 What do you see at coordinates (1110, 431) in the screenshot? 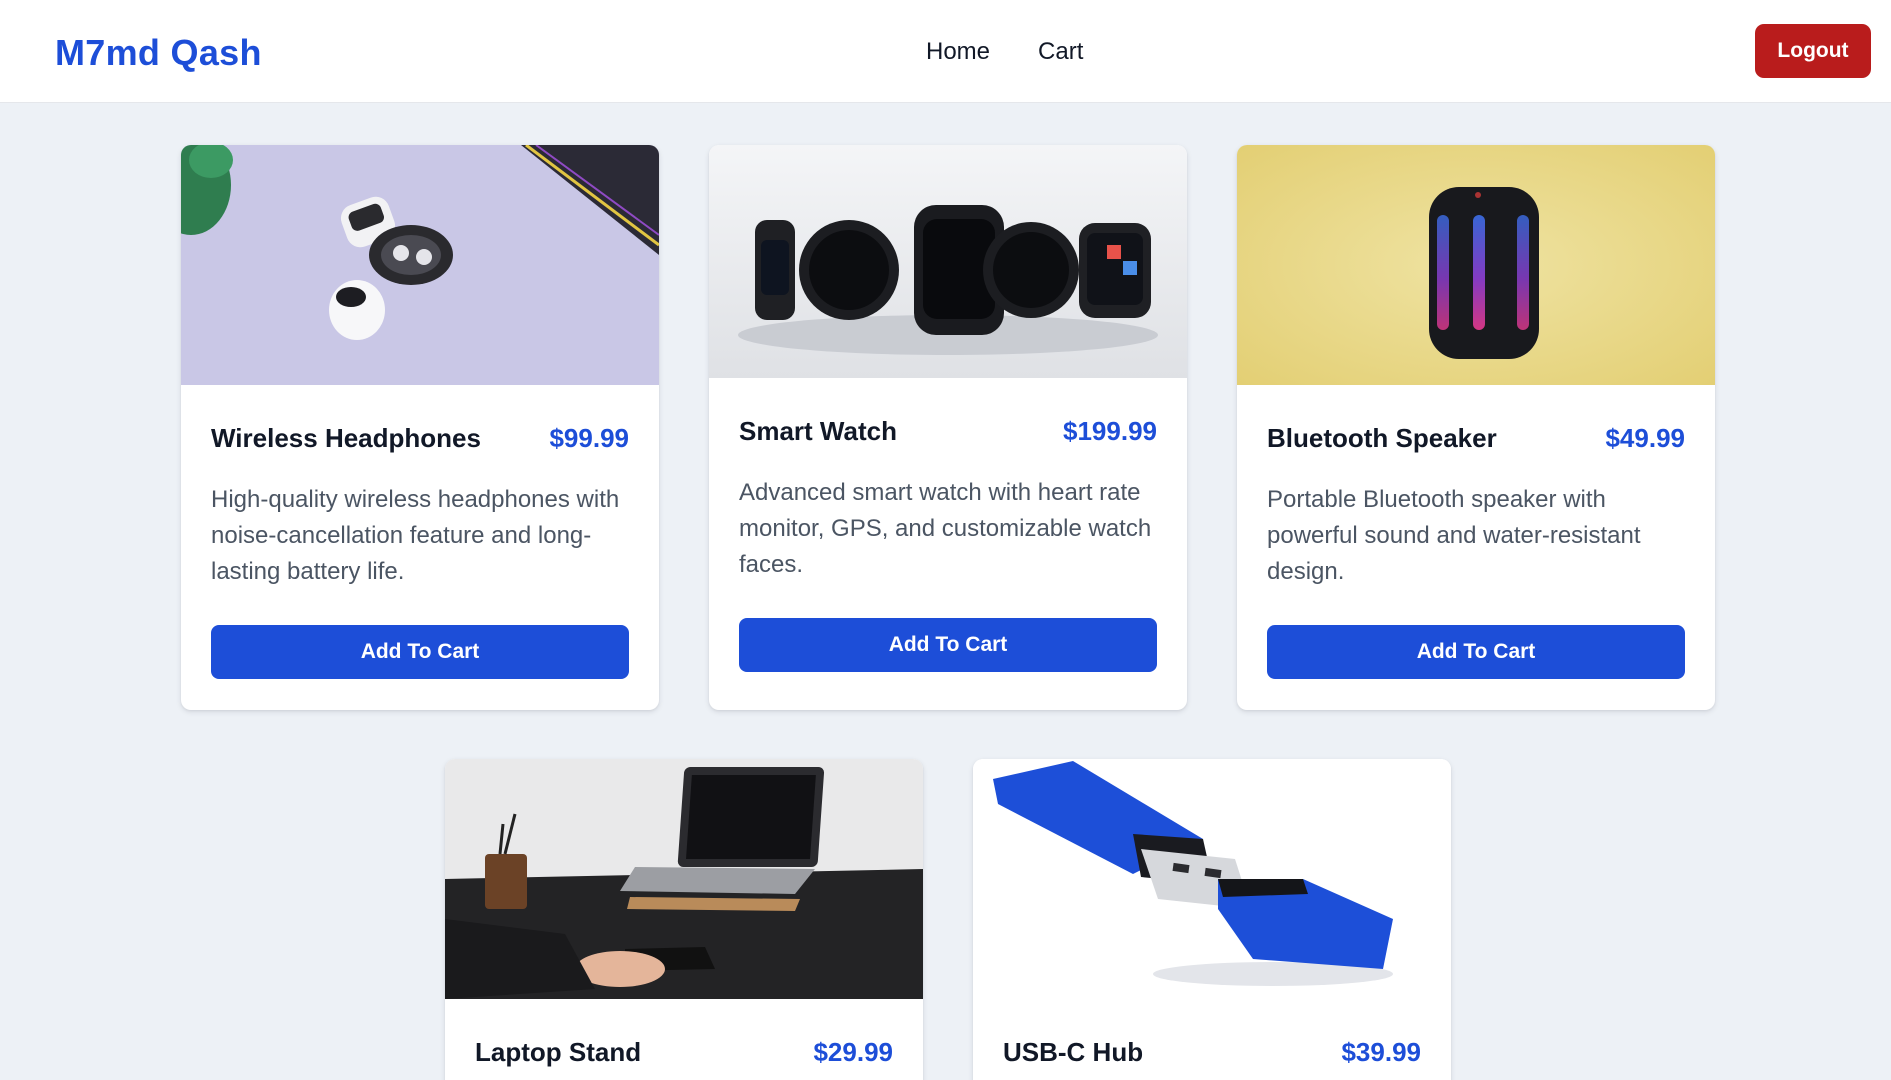
I see `product-price: $199.99` at bounding box center [1110, 431].